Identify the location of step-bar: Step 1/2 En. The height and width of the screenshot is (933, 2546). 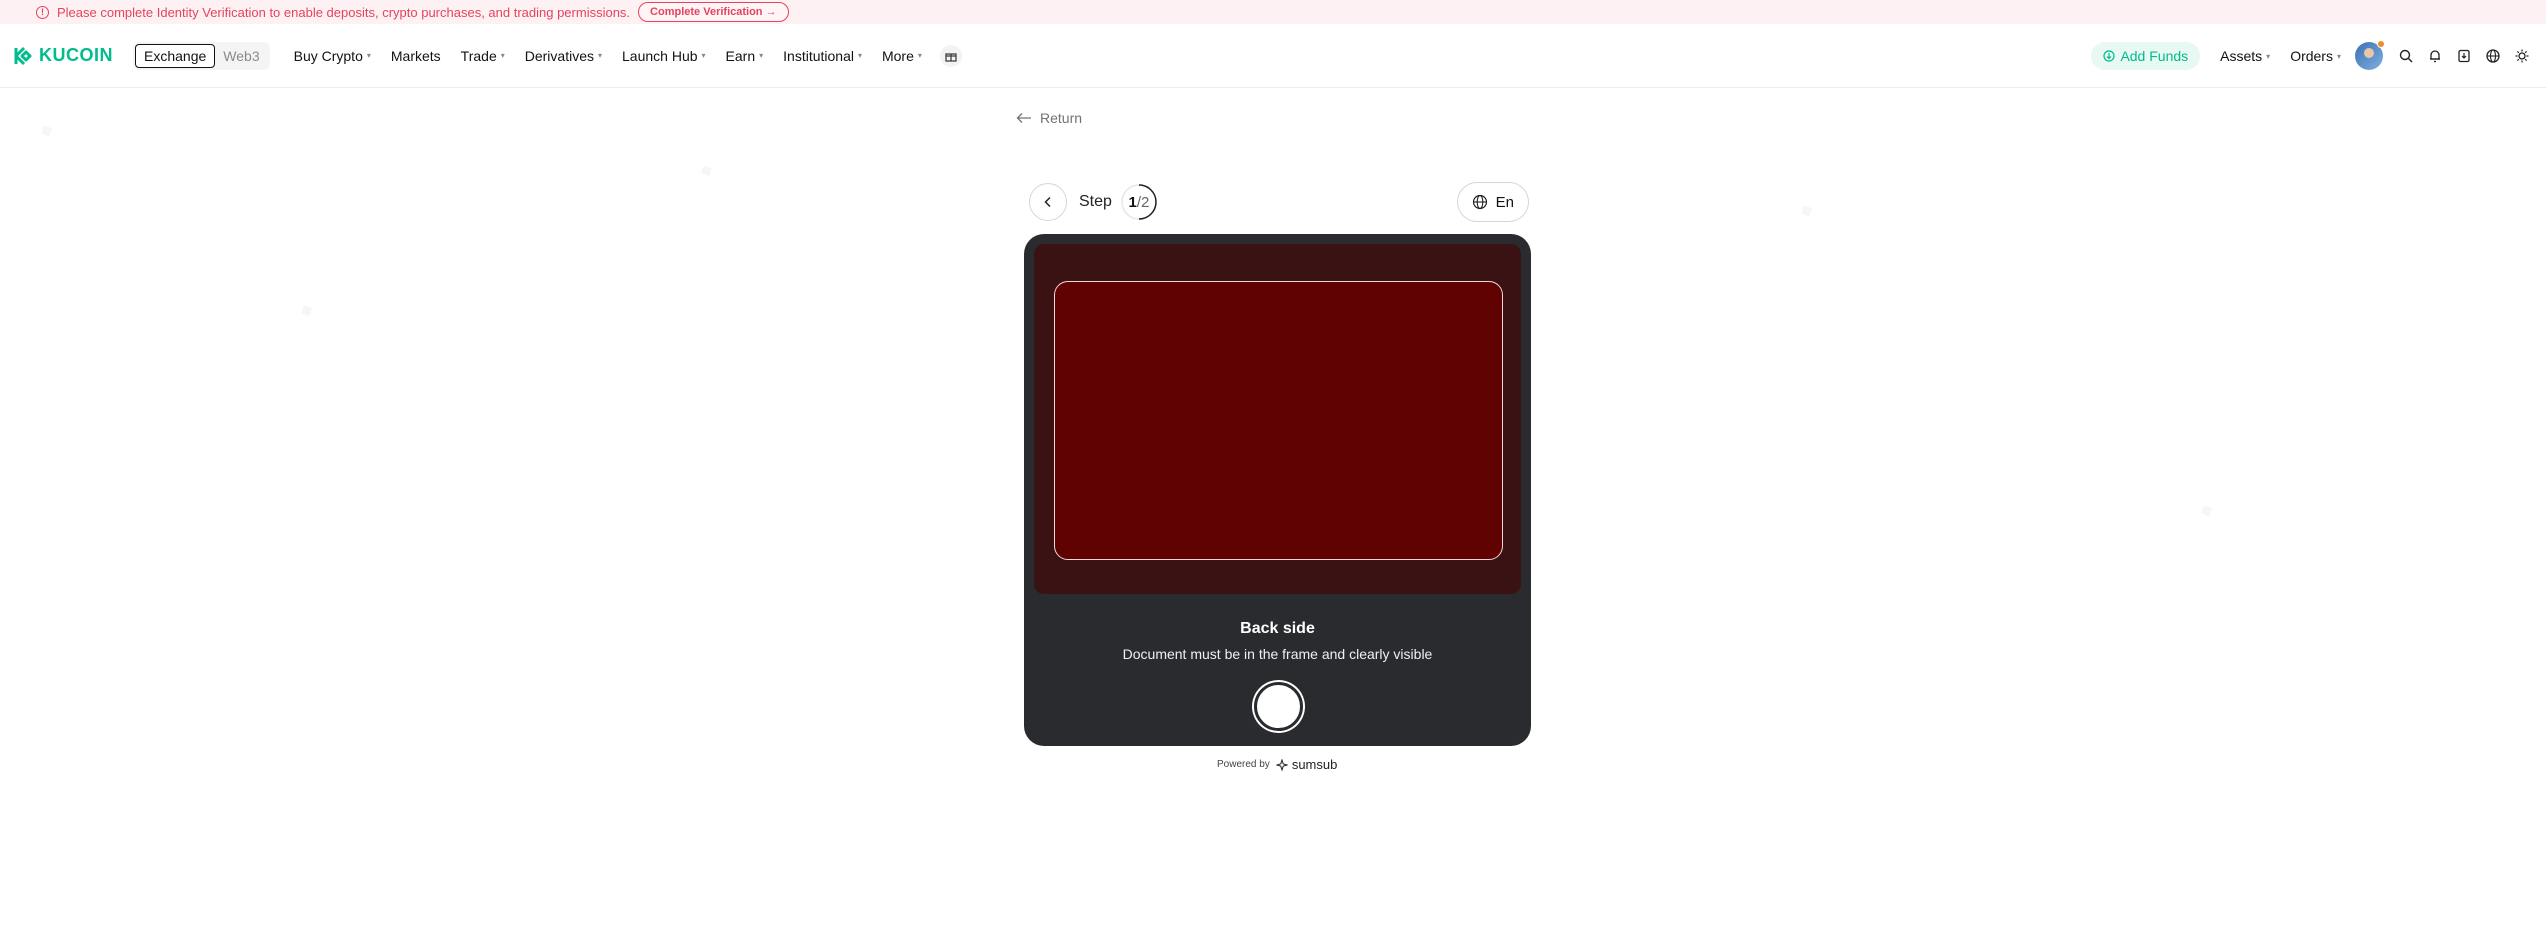
(1279, 202).